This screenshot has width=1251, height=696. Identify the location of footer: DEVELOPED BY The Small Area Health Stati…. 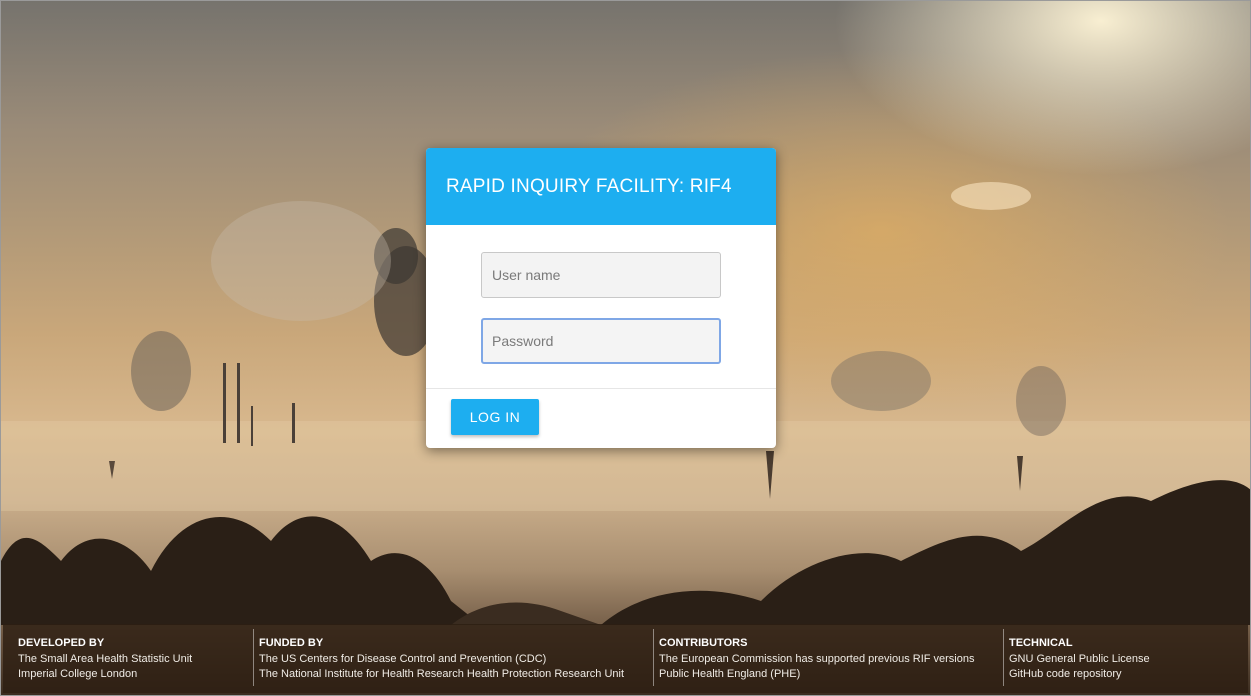
(625, 658).